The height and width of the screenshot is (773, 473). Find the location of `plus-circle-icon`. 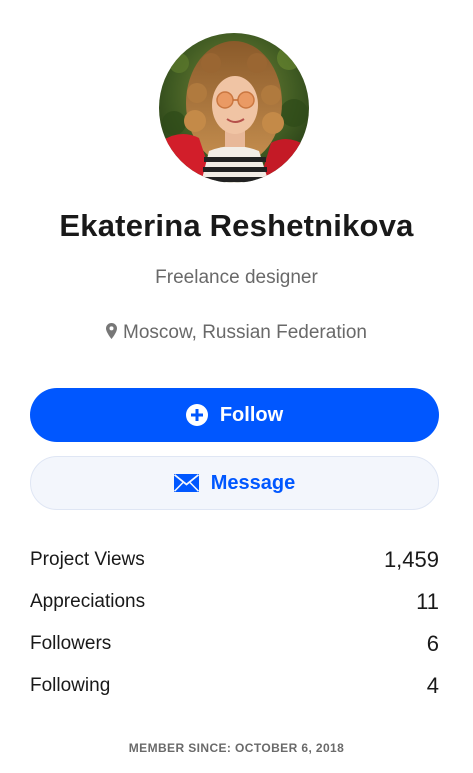

plus-circle-icon is located at coordinates (196, 415).